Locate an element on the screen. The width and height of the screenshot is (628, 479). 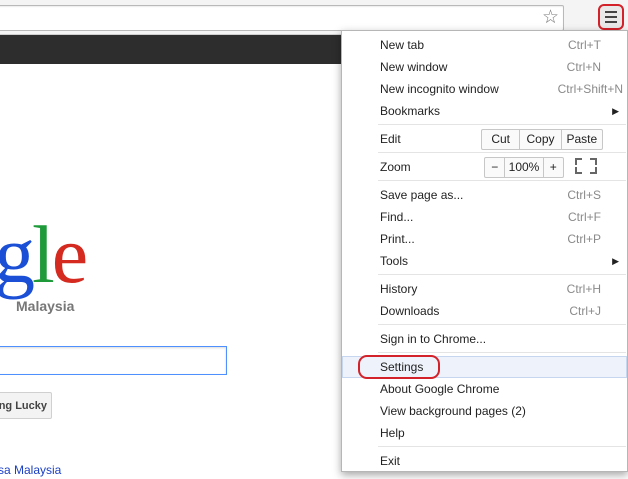
chrome-menu-button is located at coordinates (611, 17).